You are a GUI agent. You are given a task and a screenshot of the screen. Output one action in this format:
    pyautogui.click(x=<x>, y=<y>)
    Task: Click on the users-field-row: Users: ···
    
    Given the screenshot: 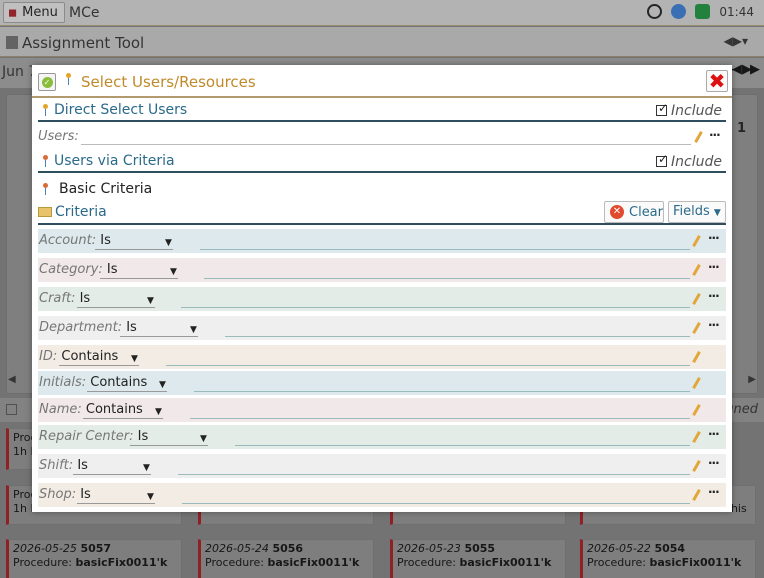 What is the action you would take?
    pyautogui.click(x=382, y=138)
    